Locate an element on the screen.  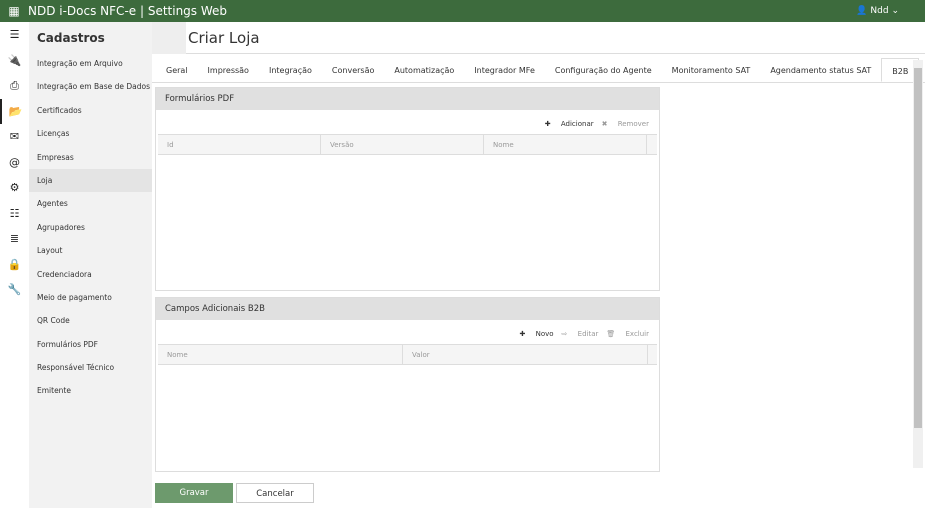
gear-icon: ⚙ is located at coordinates (14, 188).